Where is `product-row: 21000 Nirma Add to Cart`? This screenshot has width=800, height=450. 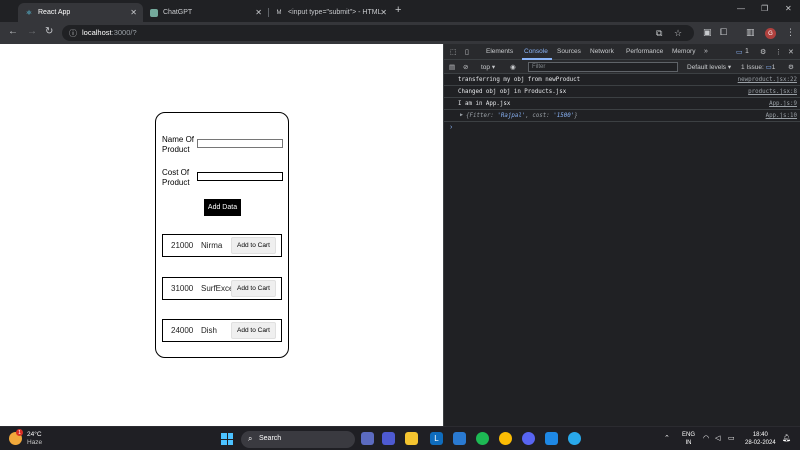
product-row: 21000 Nirma Add to Cart is located at coordinates (222, 245).